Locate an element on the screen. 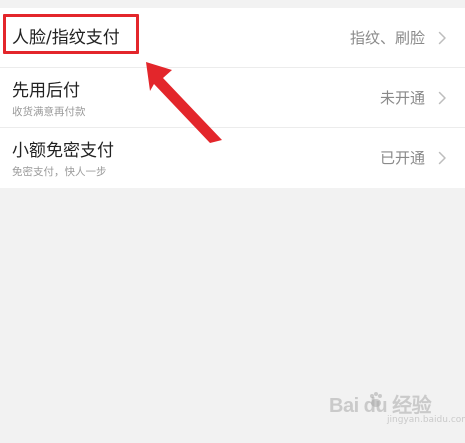  small-password-free-pay-subtitle: 免密支付，快人一步 is located at coordinates (59, 172).